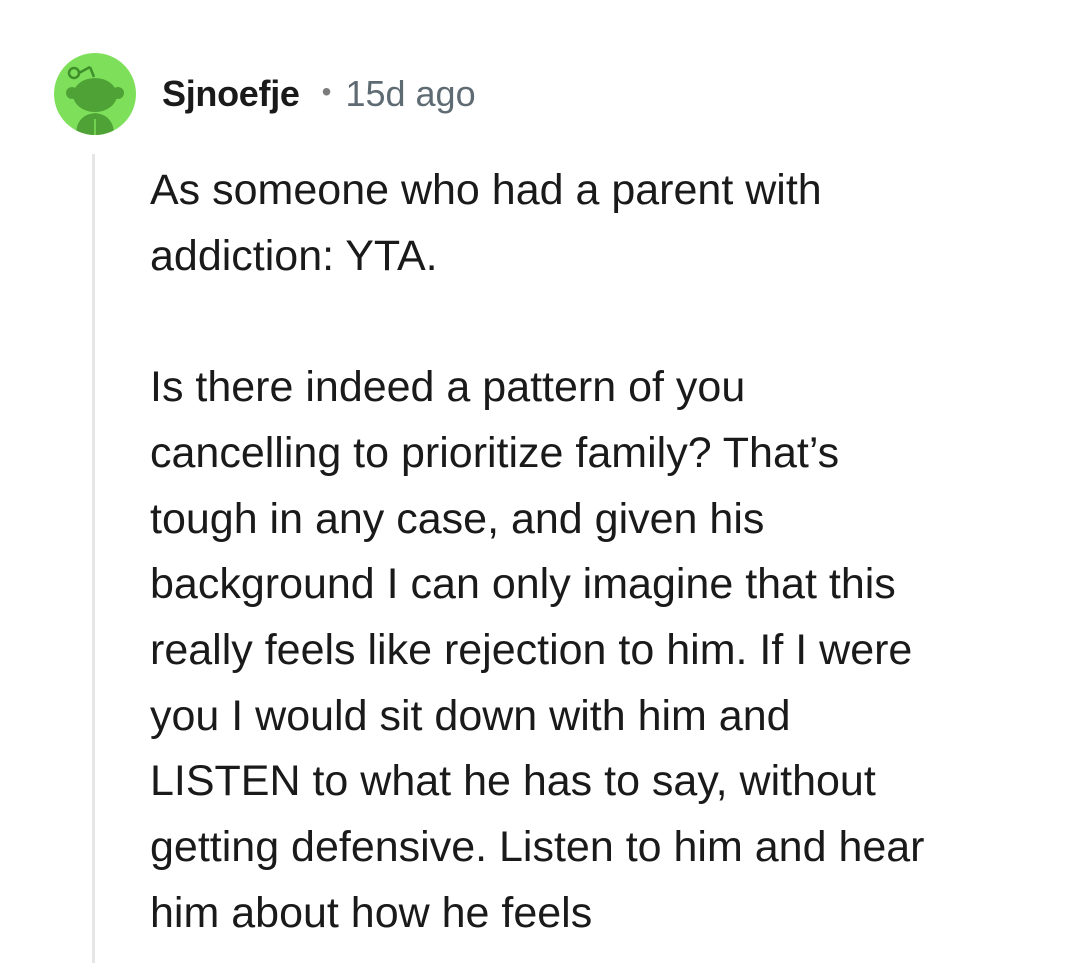  What do you see at coordinates (93, 558) in the screenshot?
I see `thread-line` at bounding box center [93, 558].